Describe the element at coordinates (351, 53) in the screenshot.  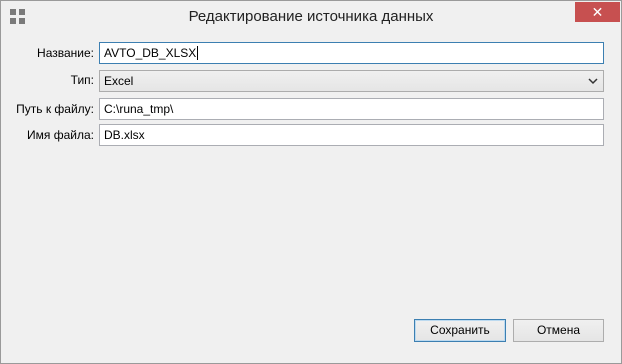
I see `name-input: AVTO_DB_XLSX` at that location.